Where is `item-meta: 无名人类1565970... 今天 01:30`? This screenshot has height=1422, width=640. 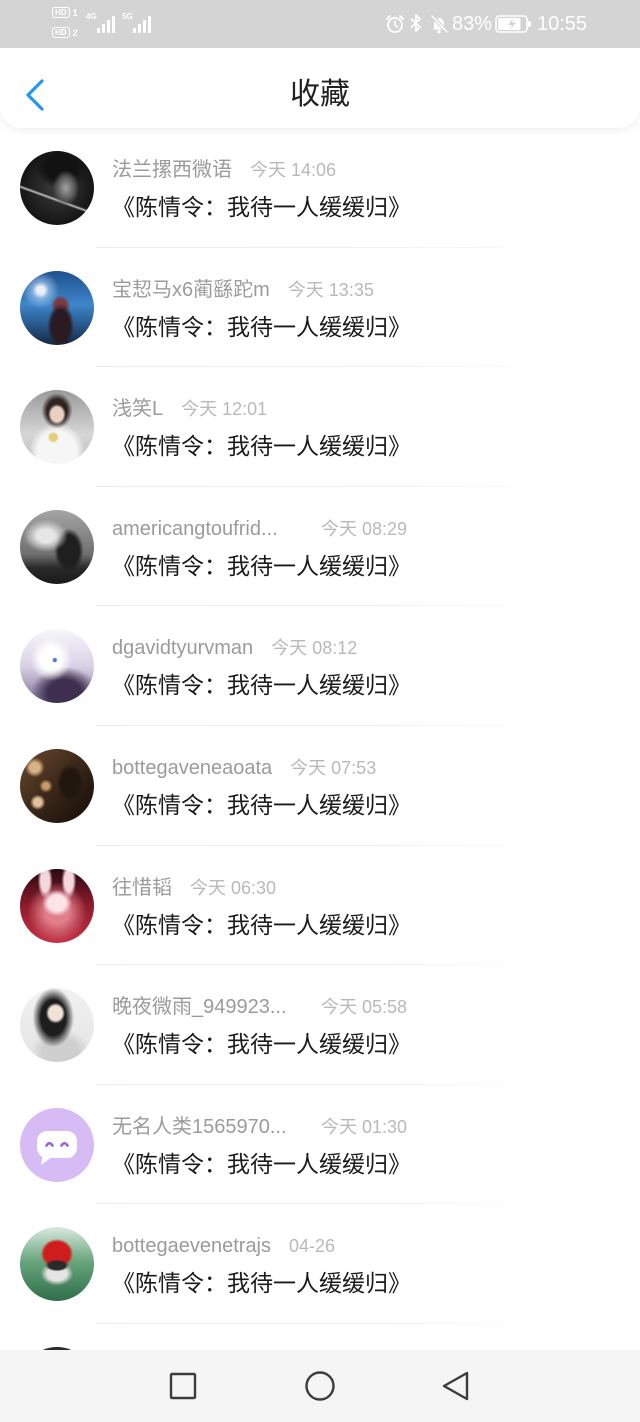
item-meta: 无名人类1565970... 今天 01:30 is located at coordinates (259, 1127).